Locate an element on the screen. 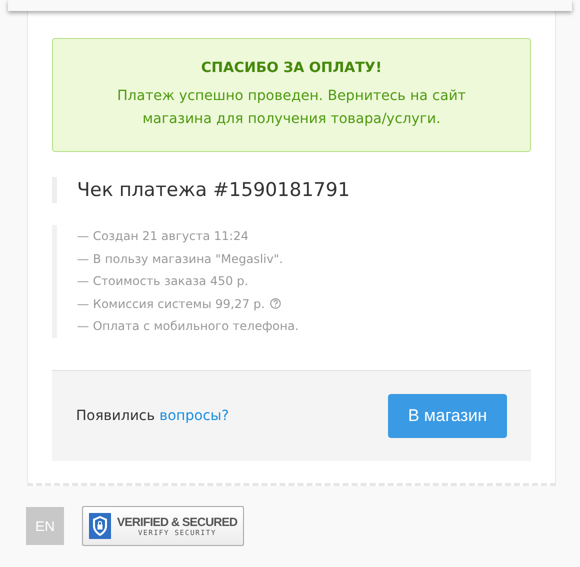 Image resolution: width=580 pixels, height=567 pixels. questions-link: вопросы? is located at coordinates (194, 416).